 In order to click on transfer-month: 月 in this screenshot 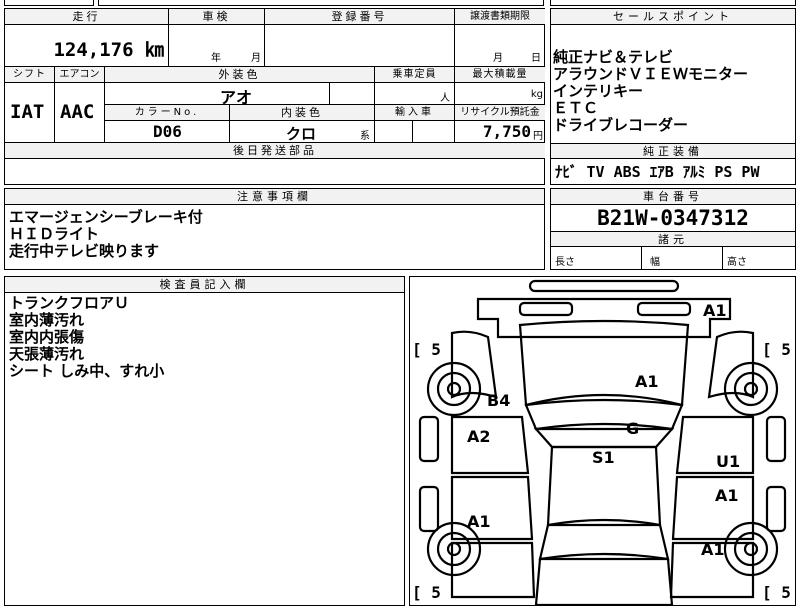, I will do `click(498, 58)`.